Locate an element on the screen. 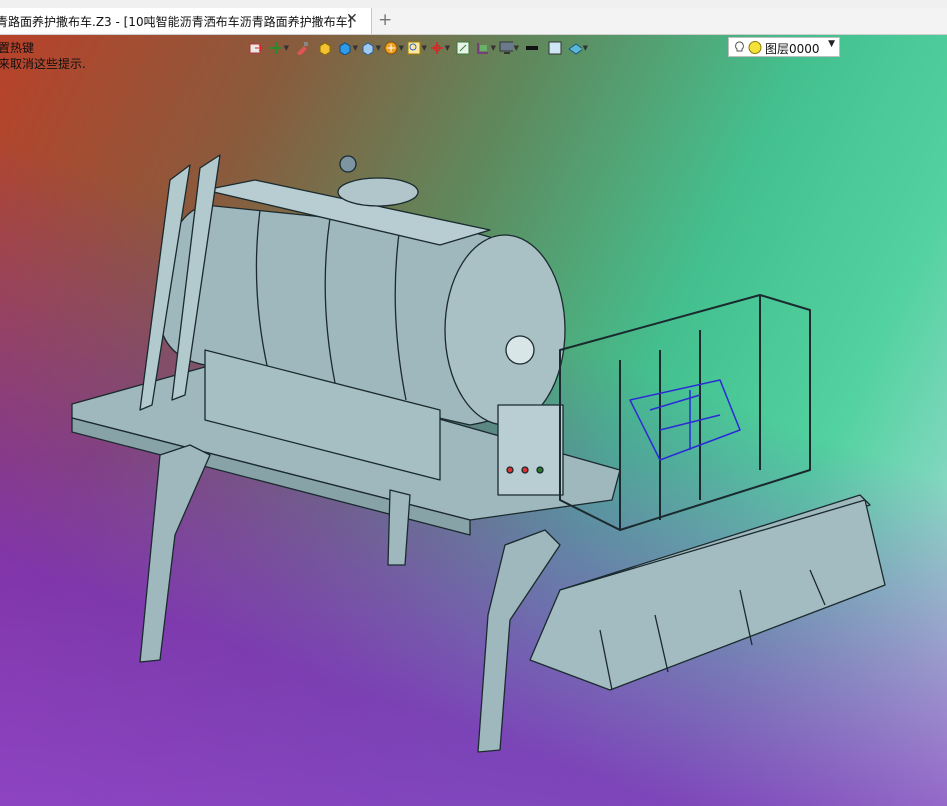 The height and width of the screenshot is (806, 947). pan-icon: ▼ is located at coordinates (279, 48).